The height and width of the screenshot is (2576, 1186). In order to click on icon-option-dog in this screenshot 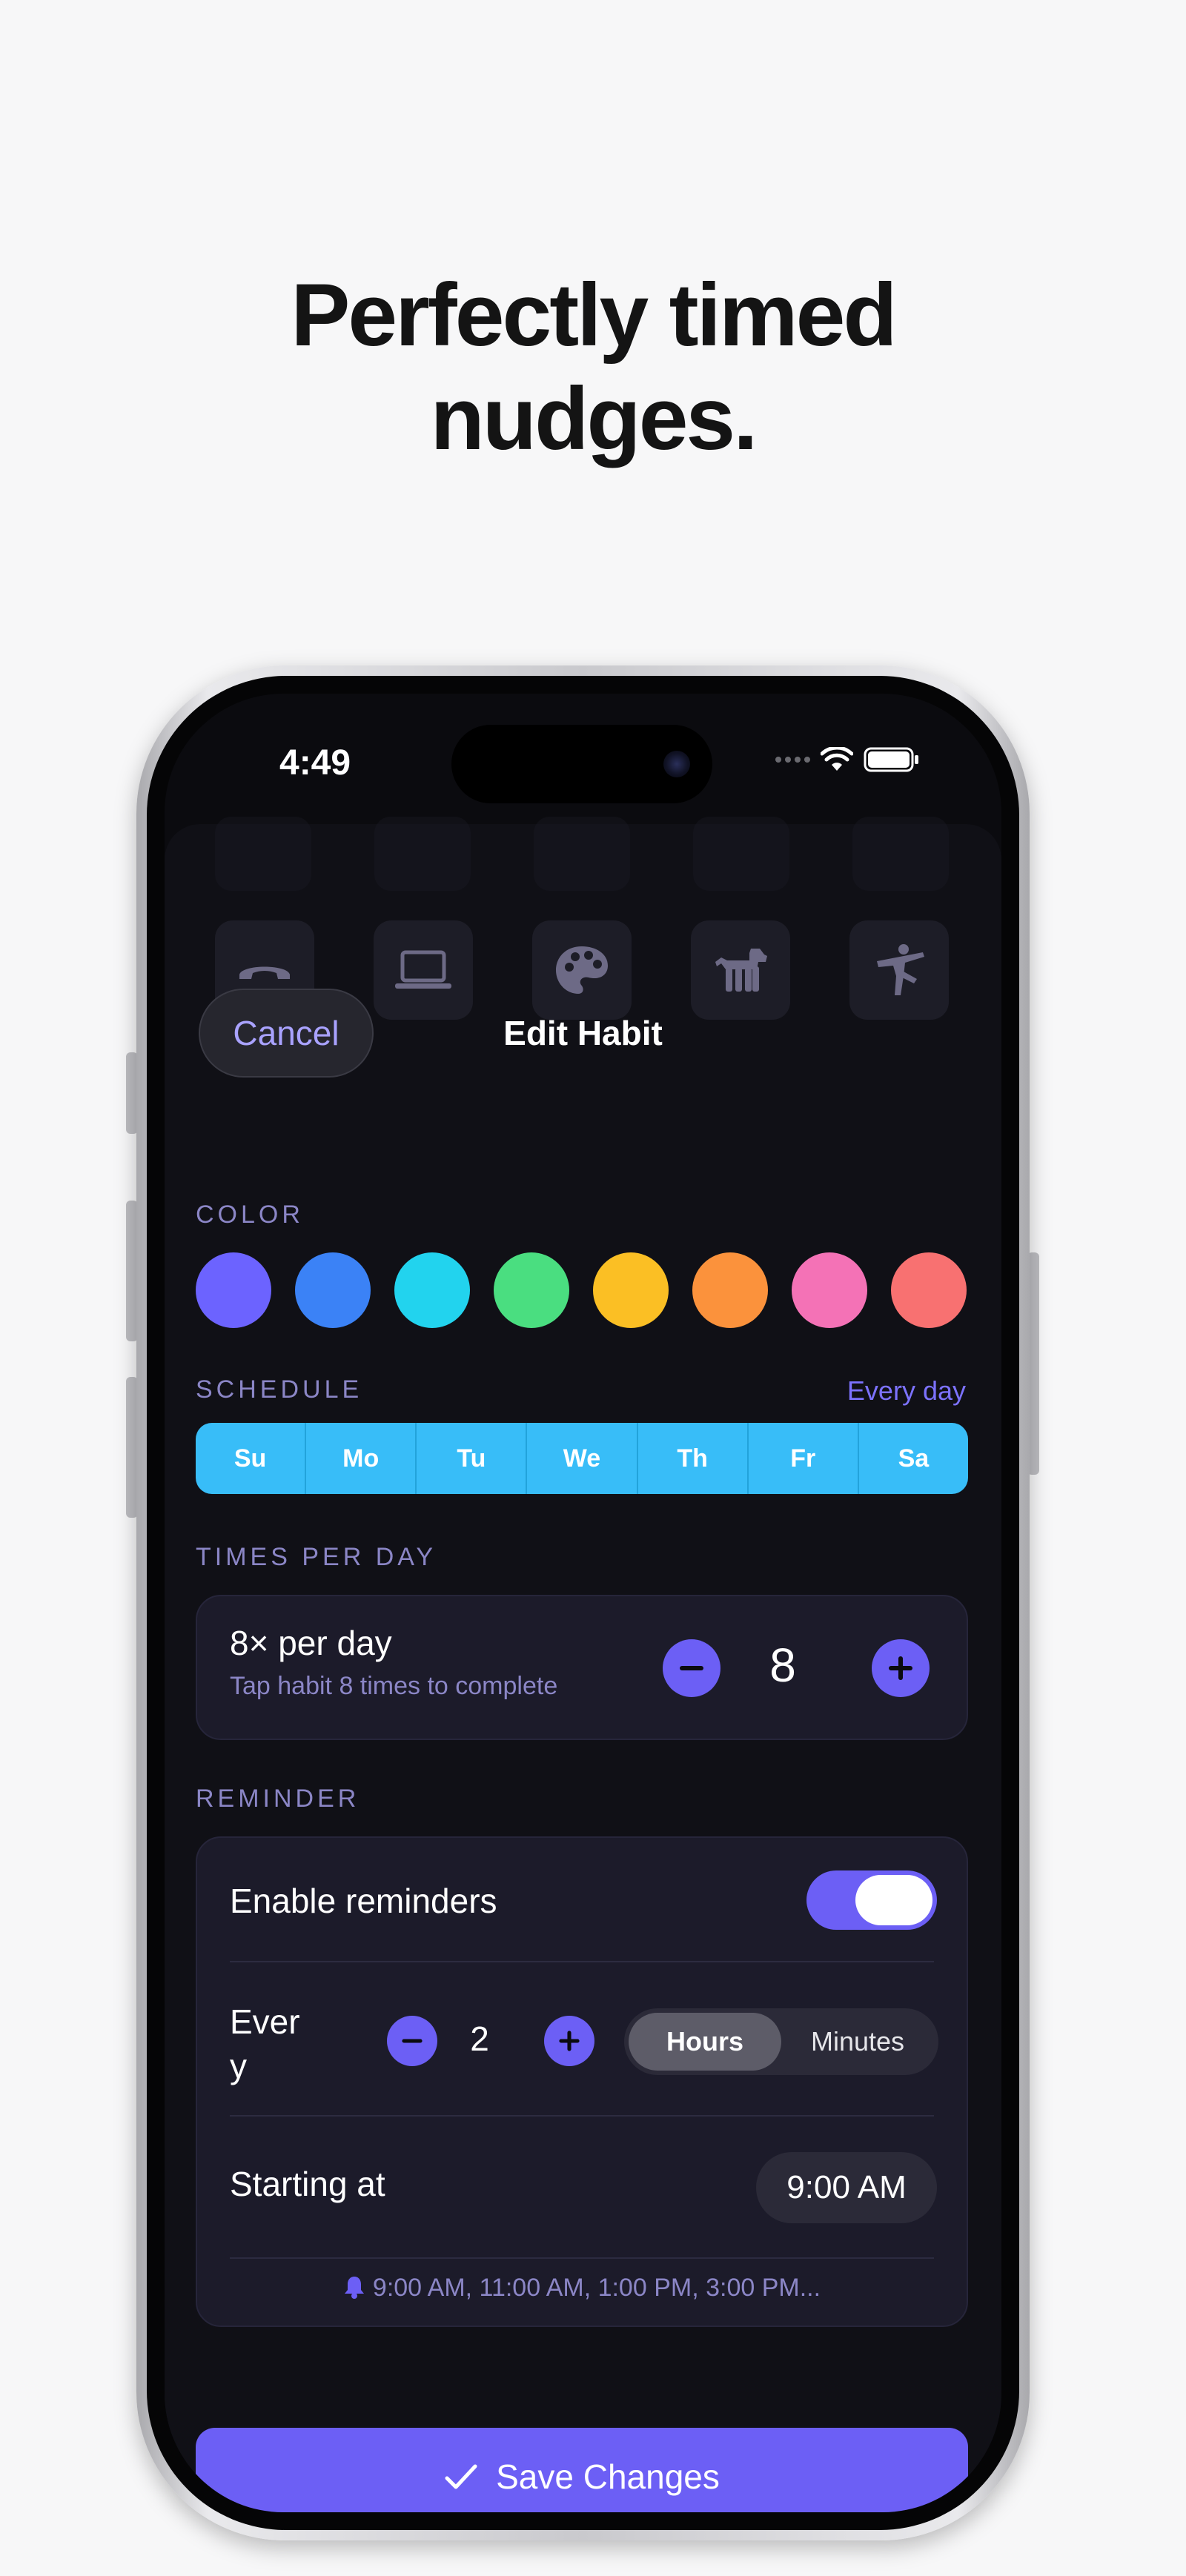, I will do `click(740, 970)`.